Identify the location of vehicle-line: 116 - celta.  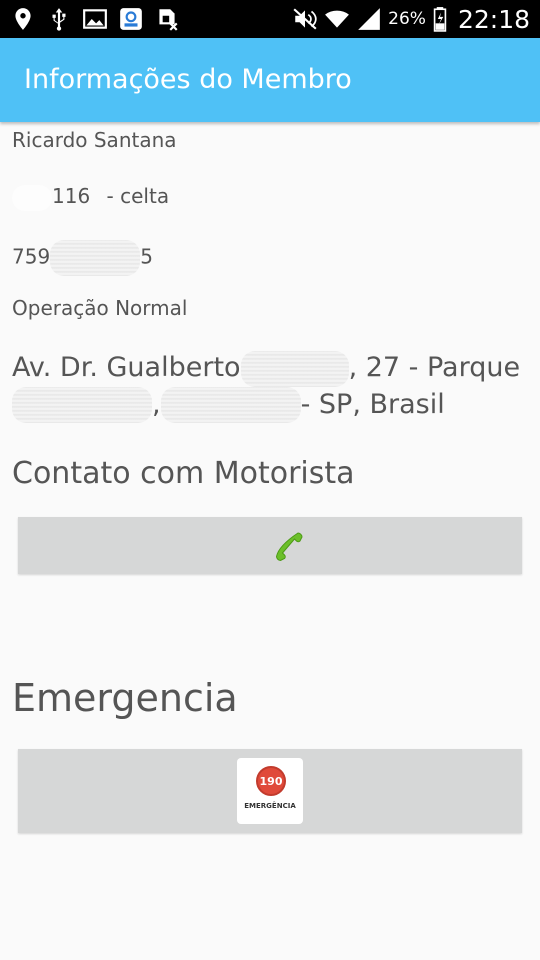
(90, 197).